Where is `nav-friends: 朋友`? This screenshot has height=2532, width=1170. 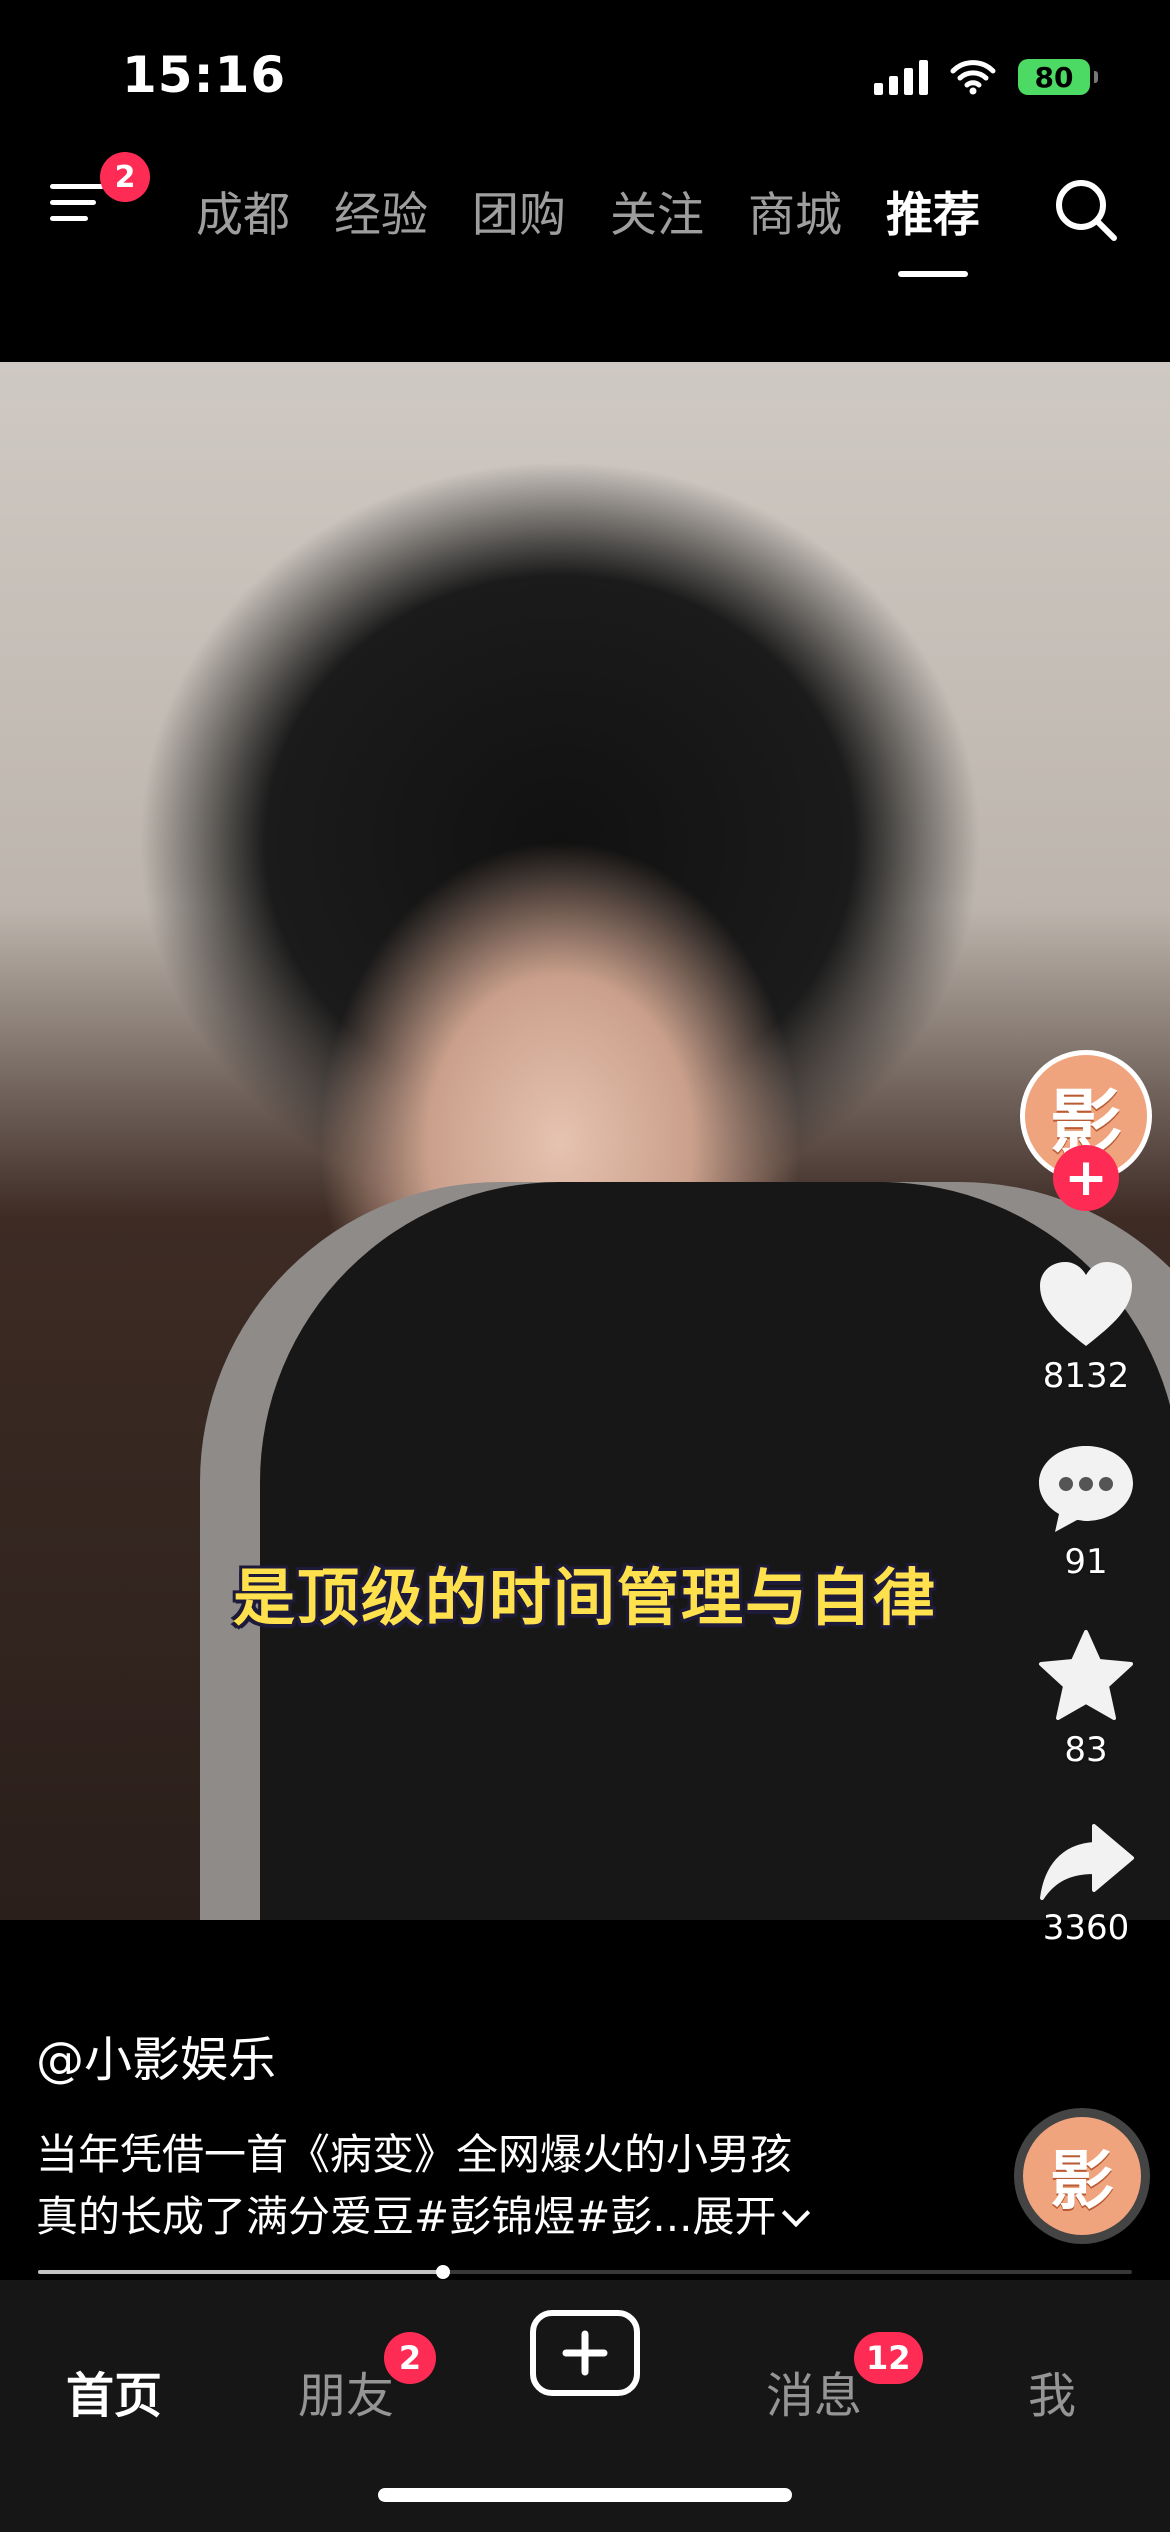 nav-friends: 朋友 is located at coordinates (346, 2391).